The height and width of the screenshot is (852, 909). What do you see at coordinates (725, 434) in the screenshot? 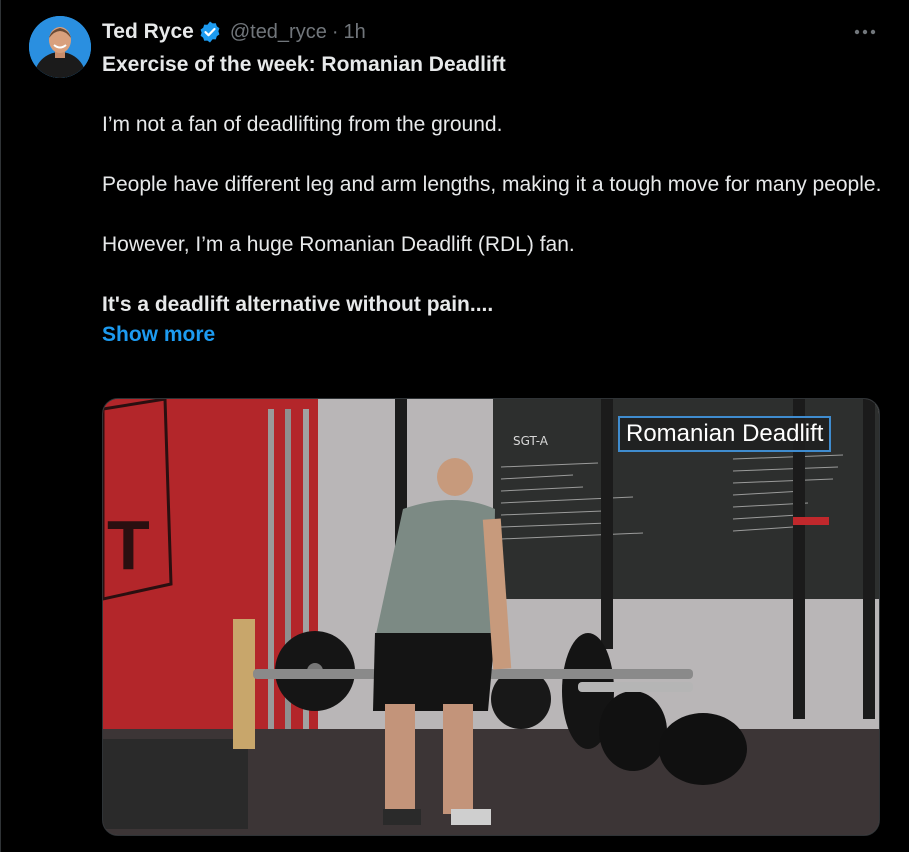
I see `video-caption-label: Romanian Deadlift` at bounding box center [725, 434].